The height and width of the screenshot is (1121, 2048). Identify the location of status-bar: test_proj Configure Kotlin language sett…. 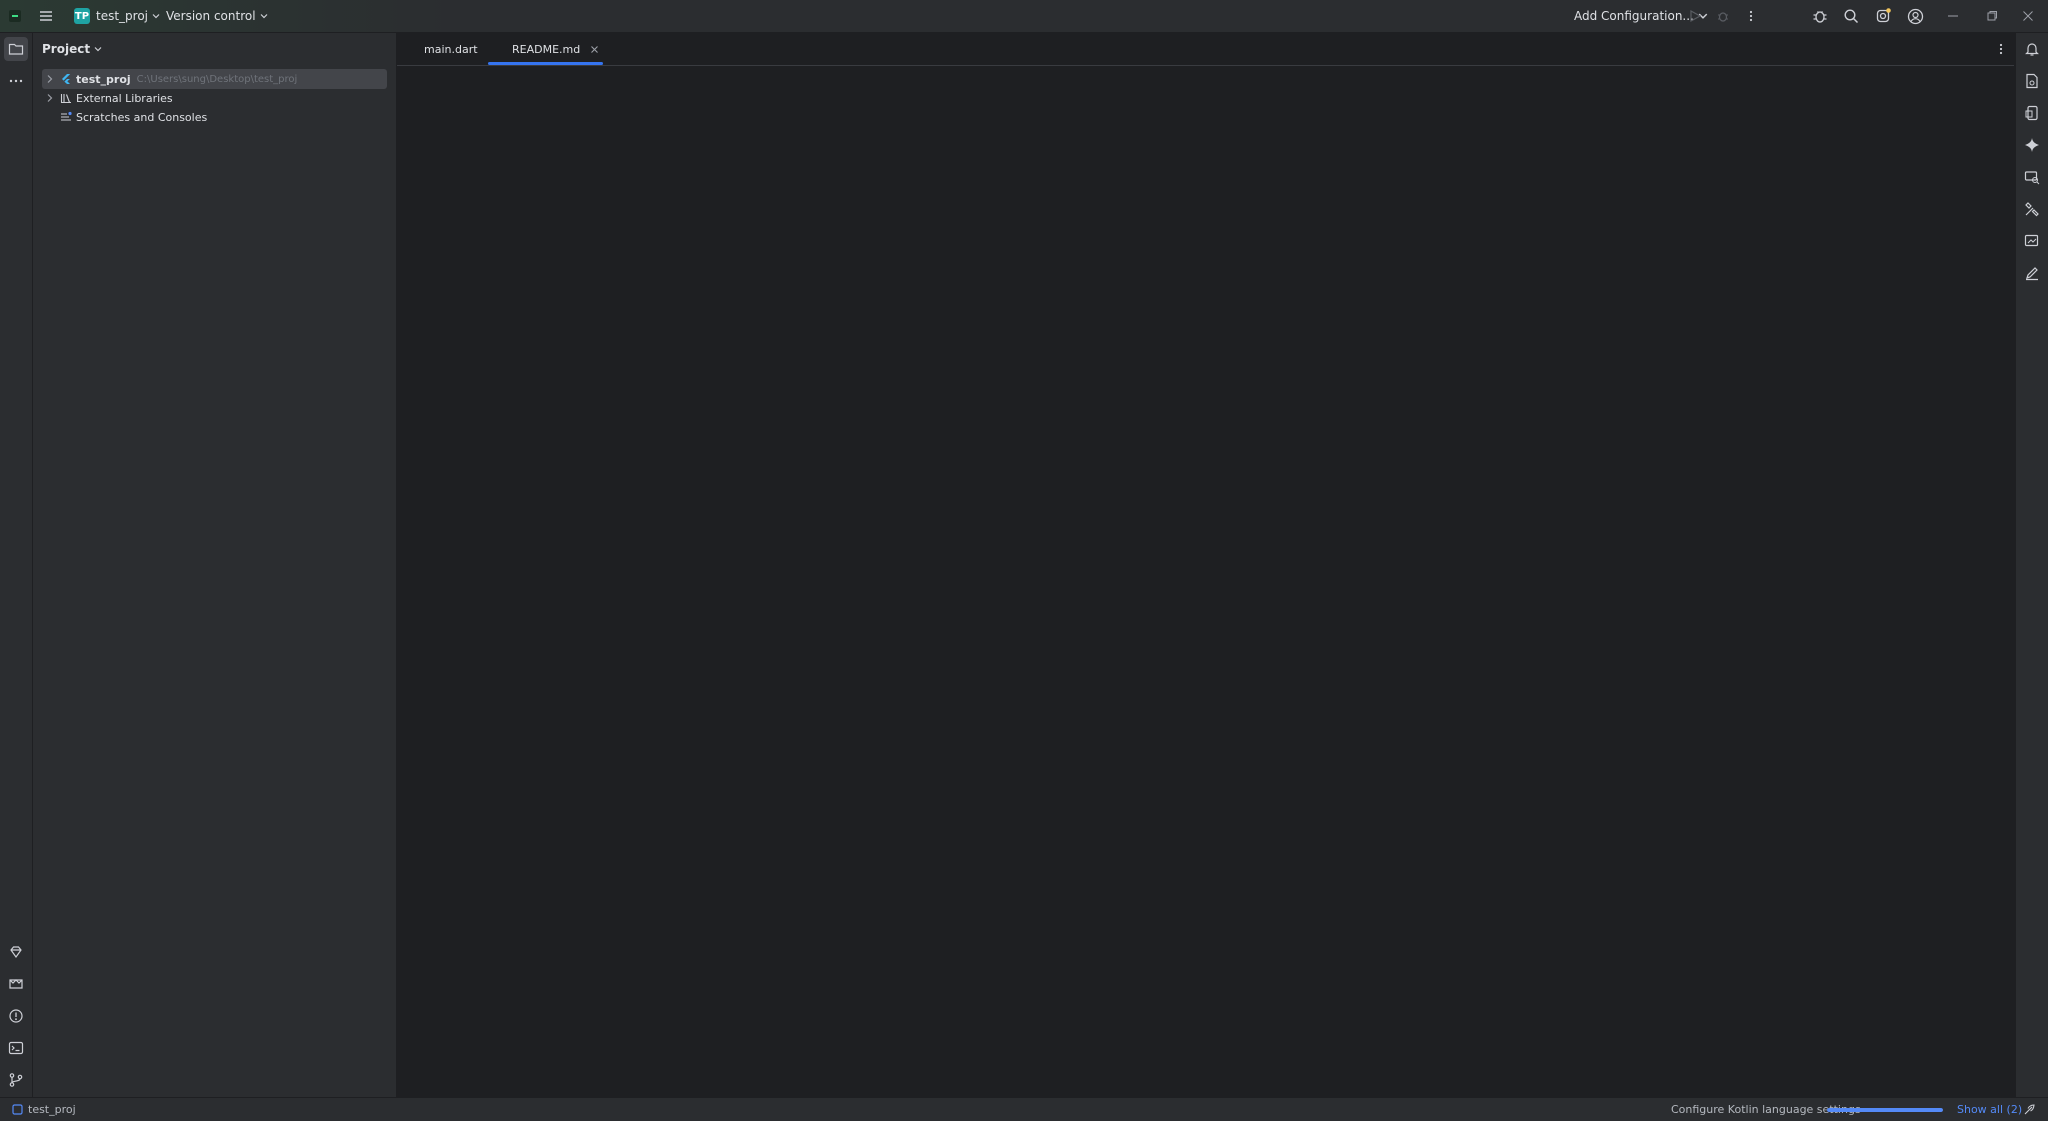
(1024, 1109).